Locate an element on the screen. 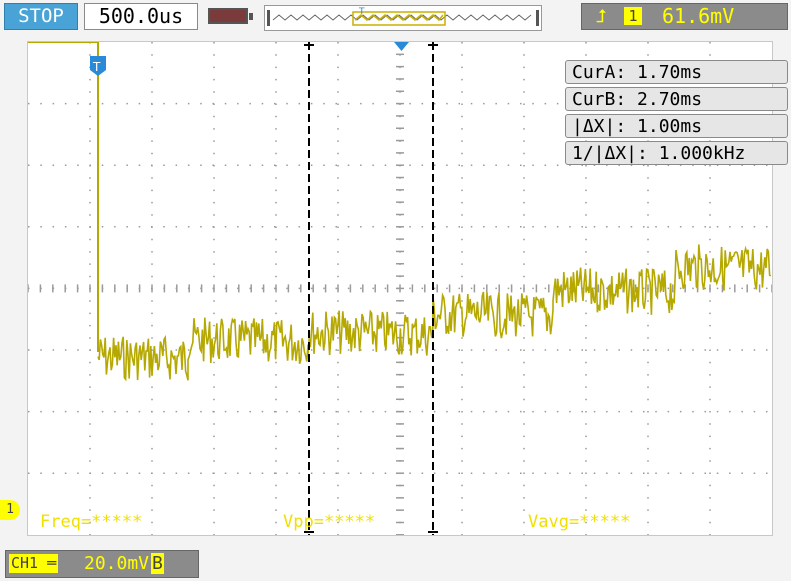  dc-coupling-icon: ═ is located at coordinates (47, 563).